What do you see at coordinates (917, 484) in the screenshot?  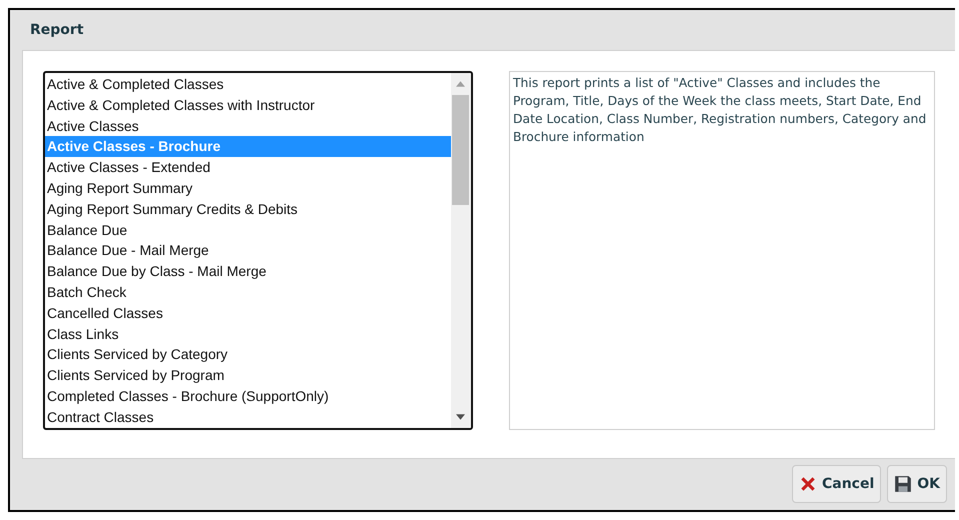 I see `ok-button: OK` at bounding box center [917, 484].